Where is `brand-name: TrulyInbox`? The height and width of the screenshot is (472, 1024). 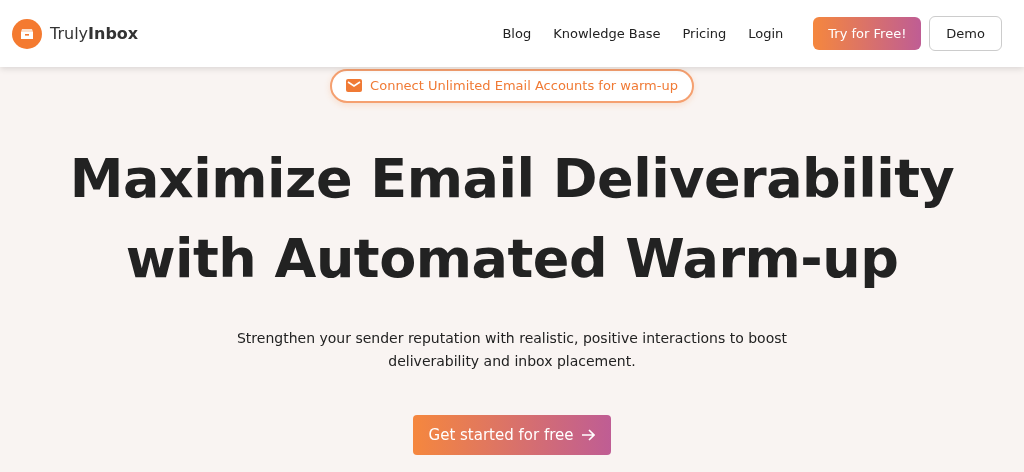
brand-name: TrulyInbox is located at coordinates (94, 33).